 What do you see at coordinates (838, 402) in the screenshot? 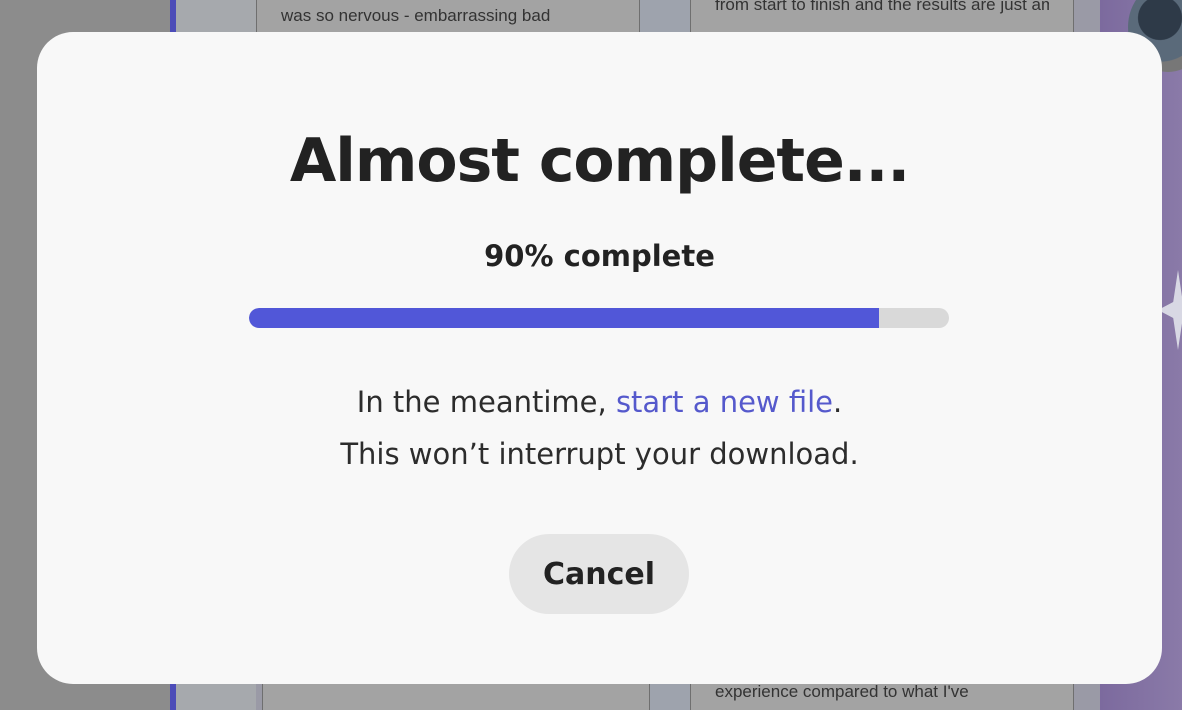
I see `message-suffix: .` at bounding box center [838, 402].